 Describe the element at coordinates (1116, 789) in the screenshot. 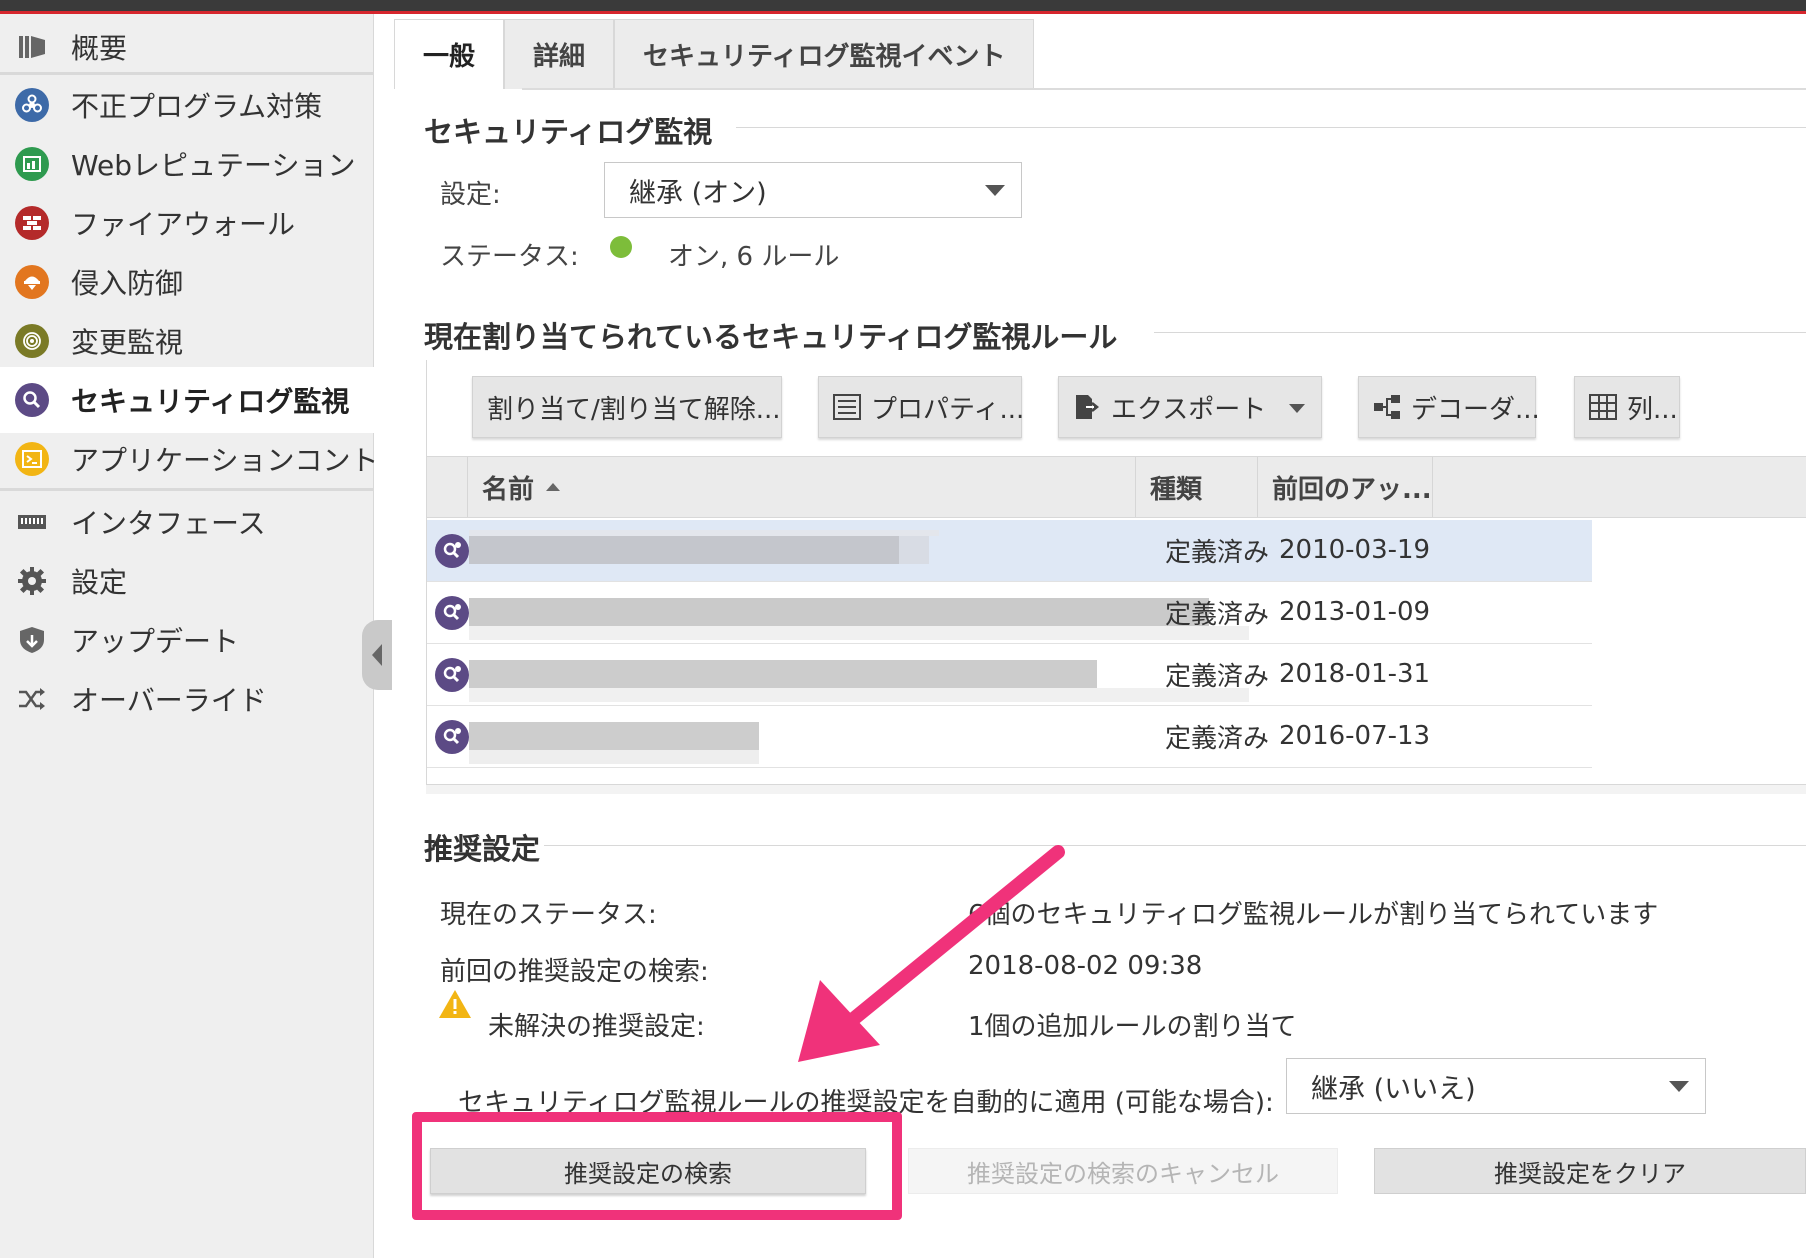

I see `rules-panel-footer` at that location.